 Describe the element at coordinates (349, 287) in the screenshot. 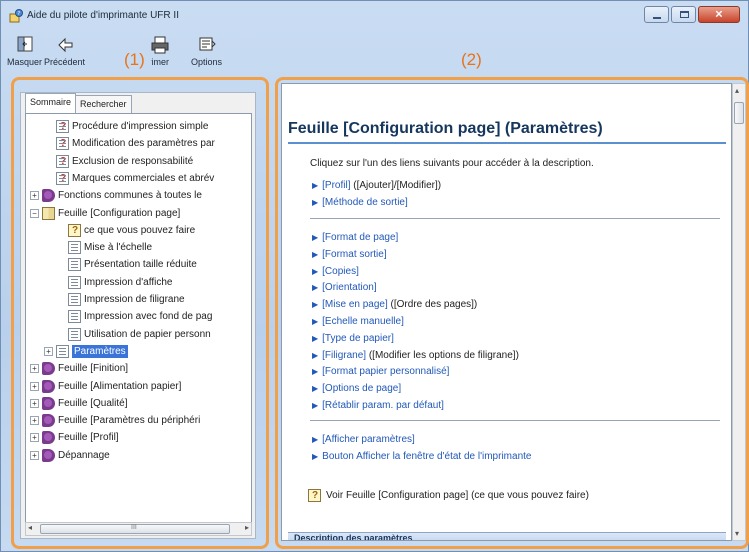

I see `link-text: [Orientation]` at that location.